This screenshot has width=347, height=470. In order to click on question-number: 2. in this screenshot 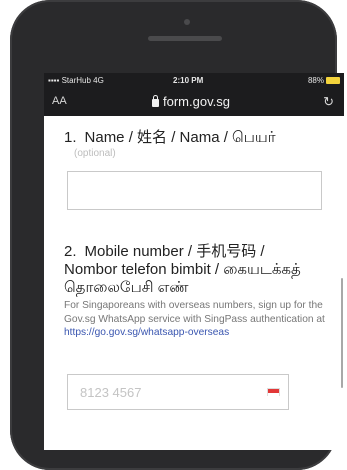, I will do `click(70, 251)`.